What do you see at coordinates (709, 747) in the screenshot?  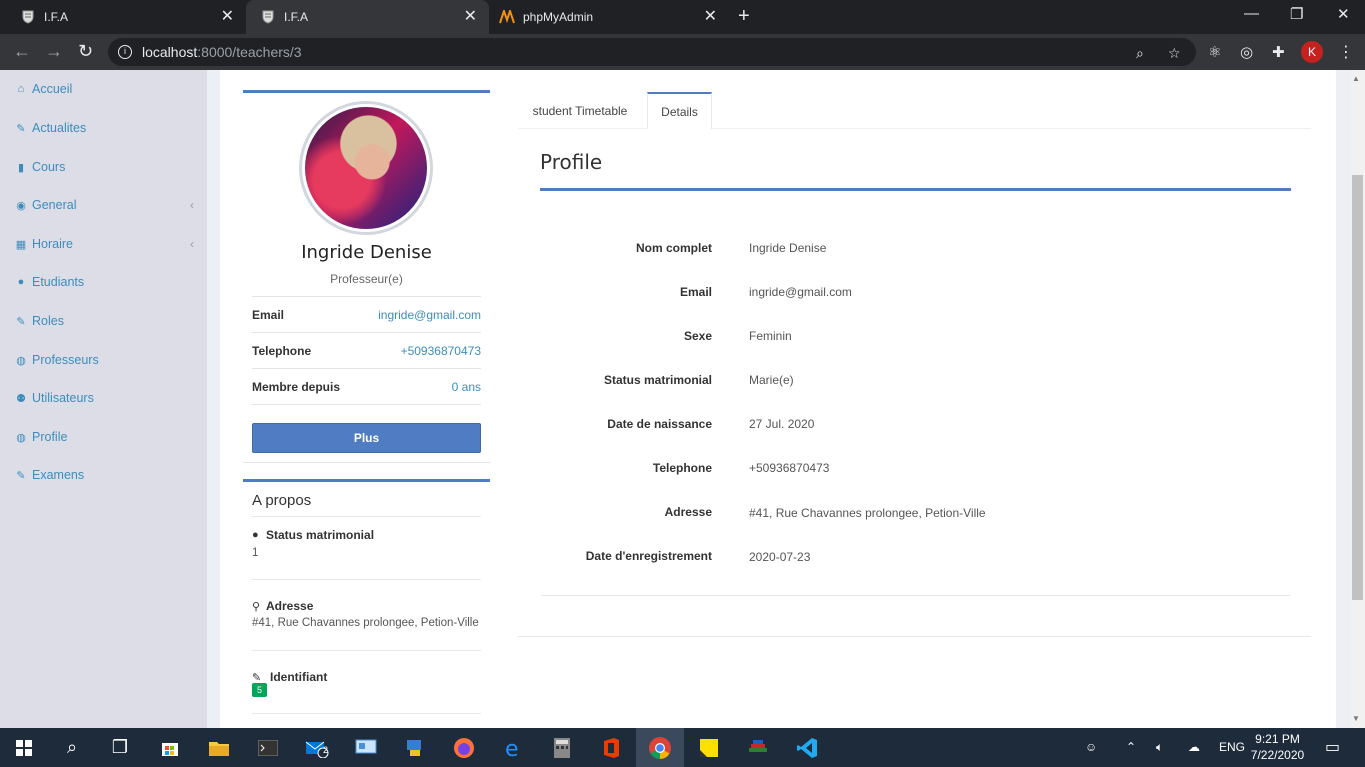 I see `sticky-notes-icon` at bounding box center [709, 747].